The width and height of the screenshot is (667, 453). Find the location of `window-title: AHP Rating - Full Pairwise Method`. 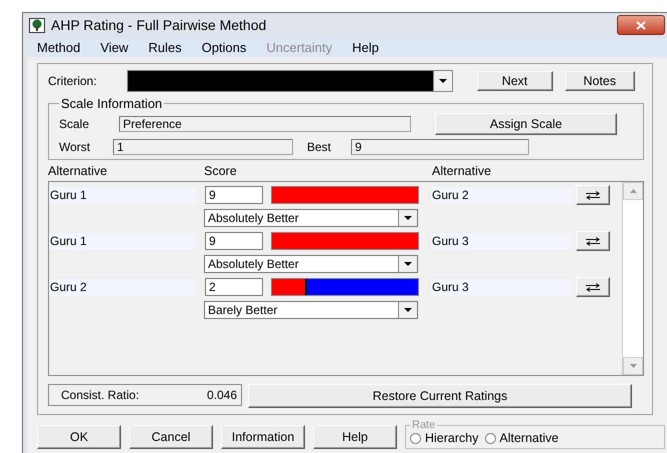

window-title: AHP Rating - Full Pairwise Method is located at coordinates (158, 25).